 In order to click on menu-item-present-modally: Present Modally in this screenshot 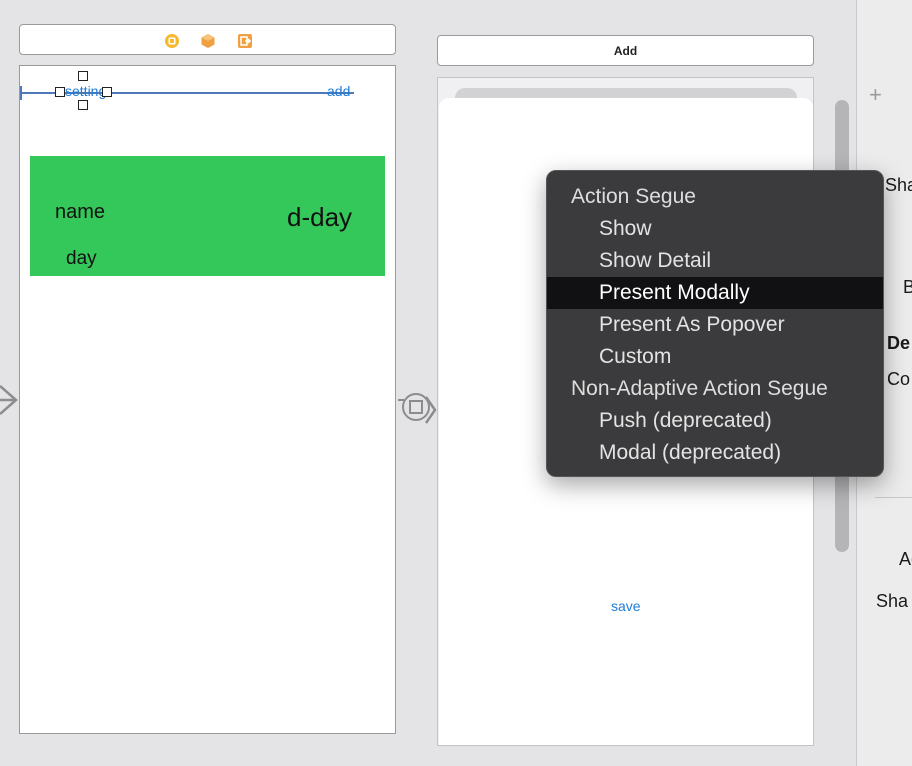, I will do `click(715, 293)`.